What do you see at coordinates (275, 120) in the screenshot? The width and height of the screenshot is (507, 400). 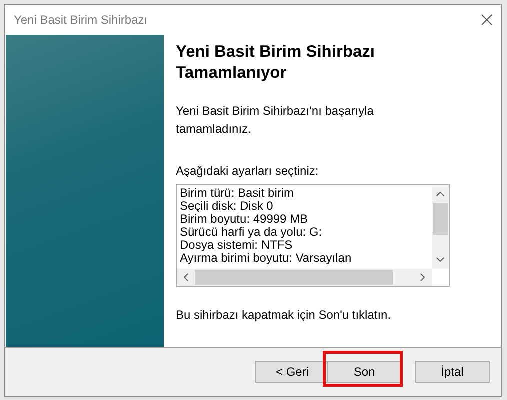 I see `intro-text: Yeni Basit Birim Sihirbazı'nı başarıyla tamamladınız.` at bounding box center [275, 120].